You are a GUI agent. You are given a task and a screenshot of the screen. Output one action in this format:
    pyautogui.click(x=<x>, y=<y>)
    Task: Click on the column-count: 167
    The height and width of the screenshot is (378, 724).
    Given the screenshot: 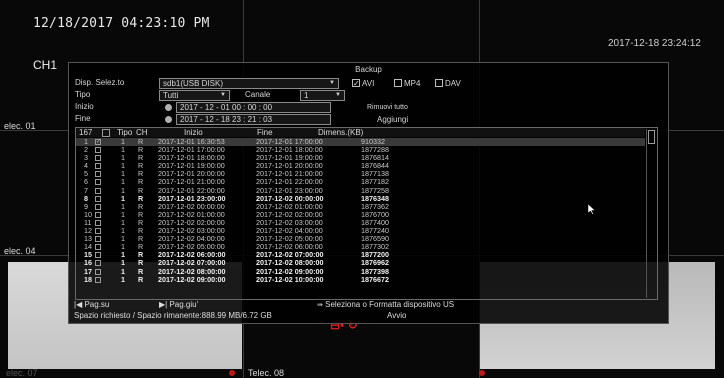 What is the action you would take?
    pyautogui.click(x=86, y=132)
    